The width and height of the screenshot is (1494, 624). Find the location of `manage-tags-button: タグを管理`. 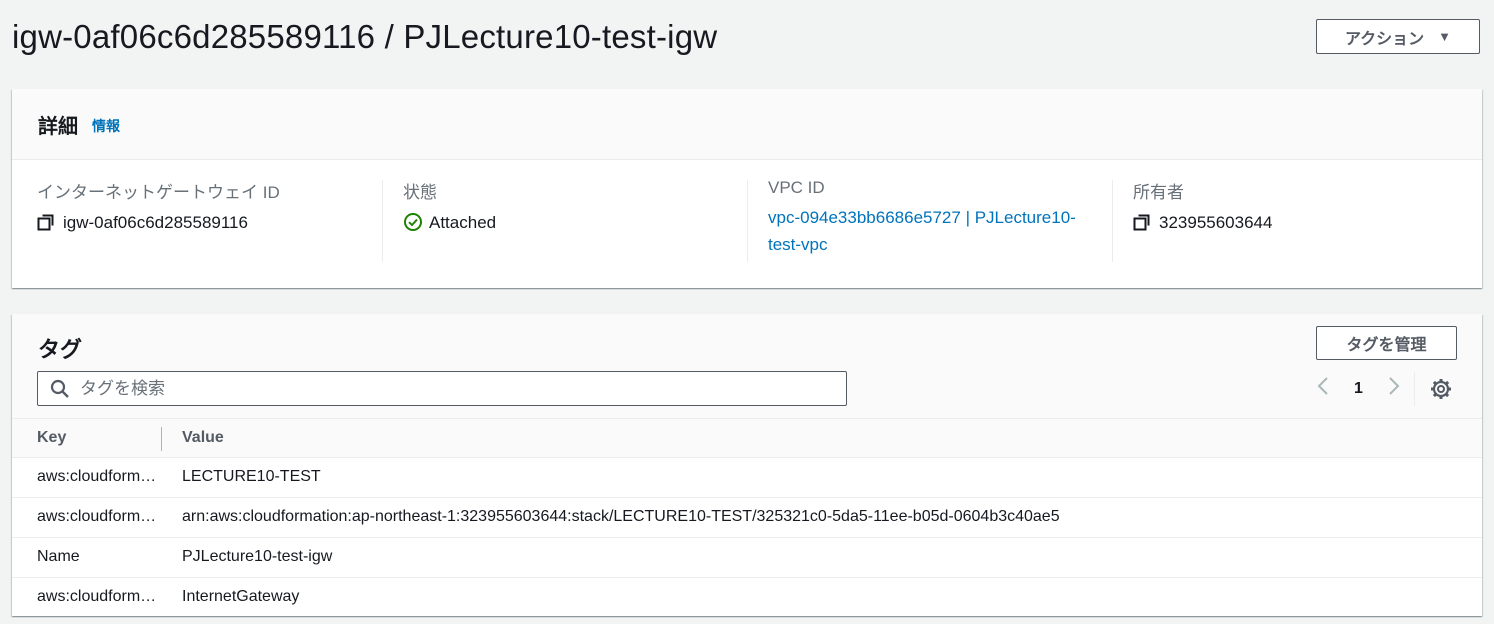

manage-tags-button: タグを管理 is located at coordinates (1386, 343).